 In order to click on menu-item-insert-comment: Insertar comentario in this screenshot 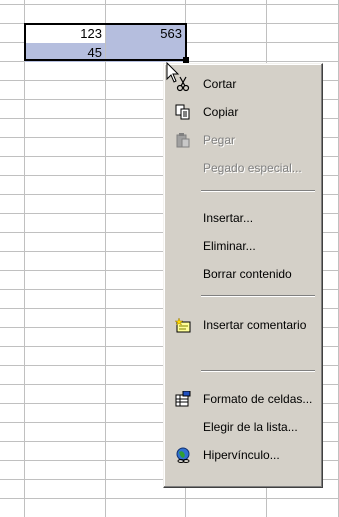, I will do `click(243, 325)`.